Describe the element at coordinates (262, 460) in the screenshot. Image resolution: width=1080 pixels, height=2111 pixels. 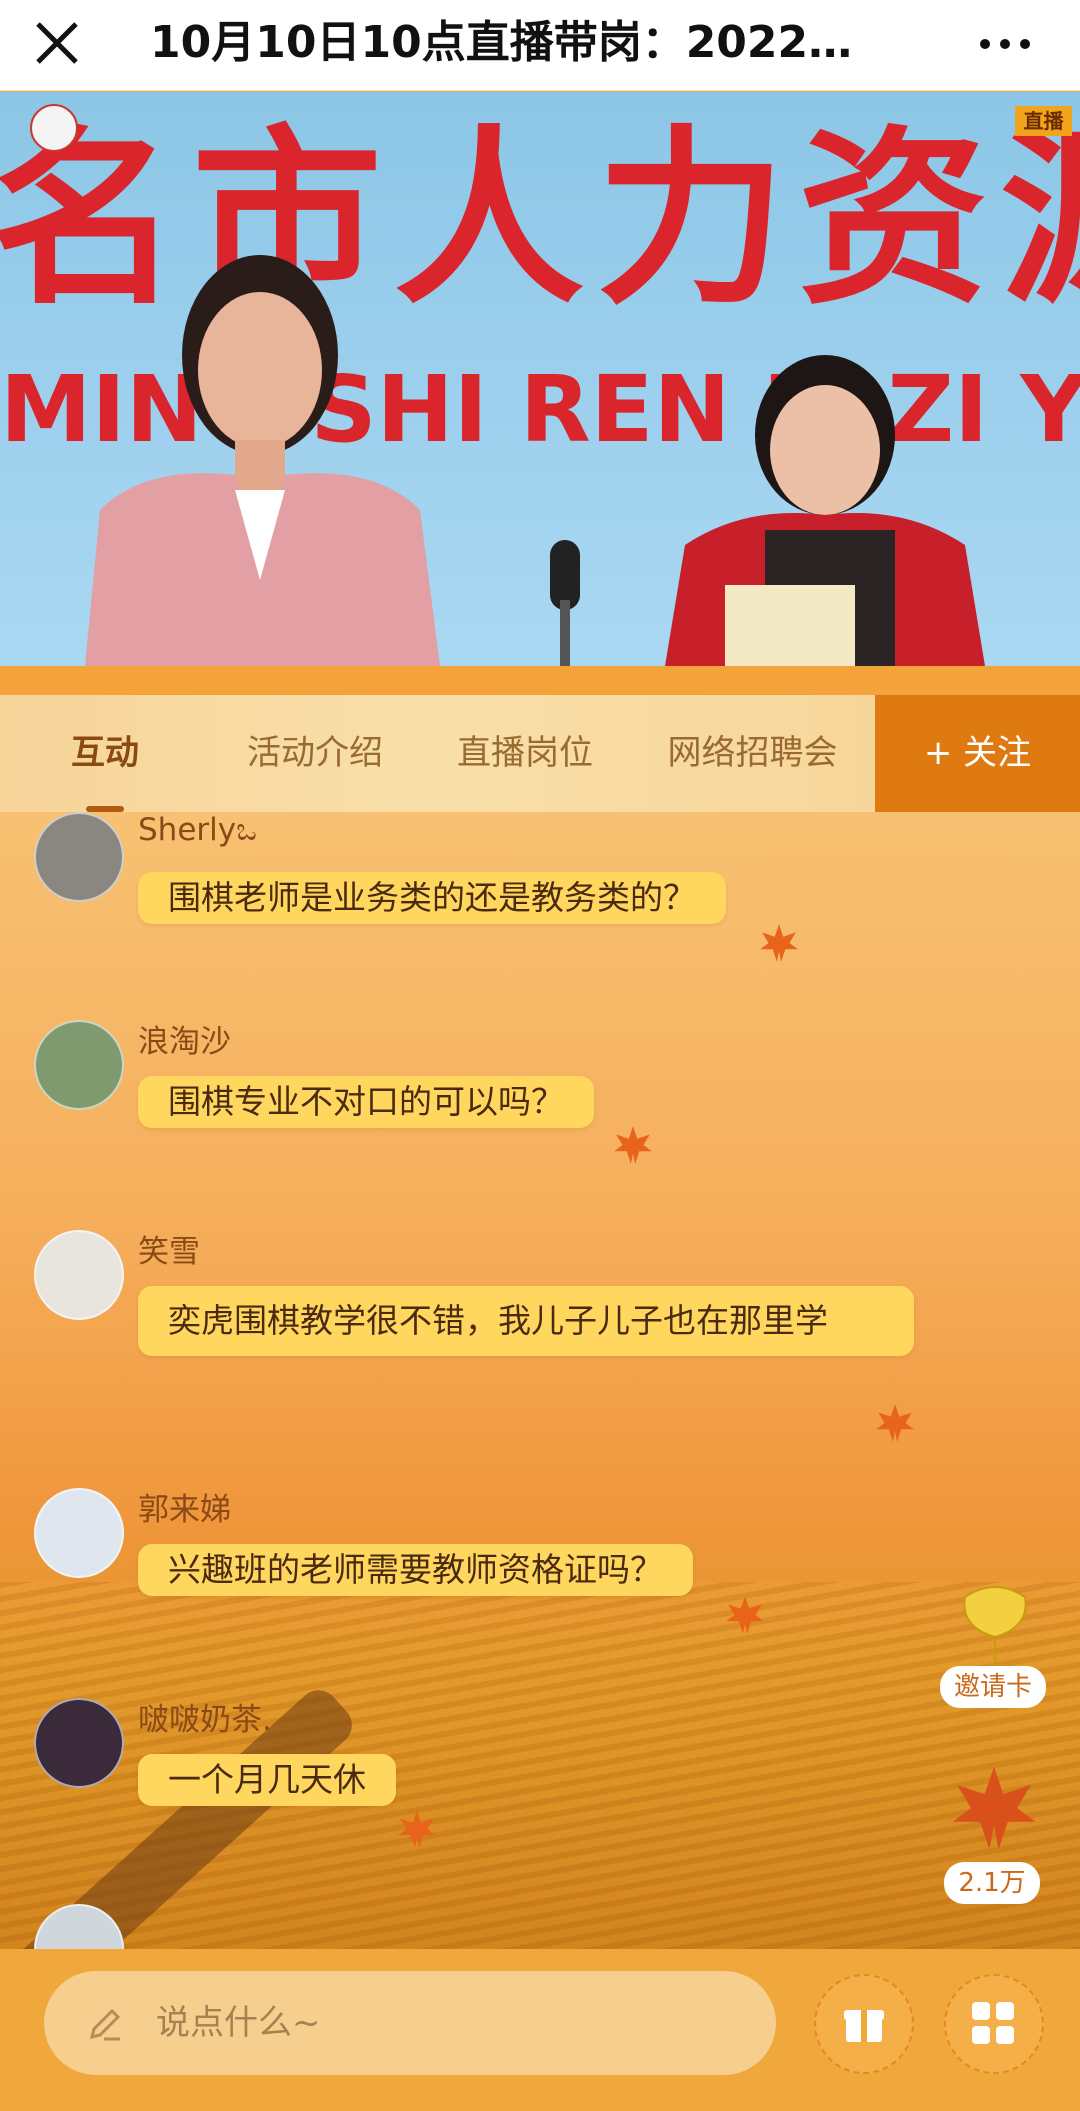
I see `presenter-left` at that location.